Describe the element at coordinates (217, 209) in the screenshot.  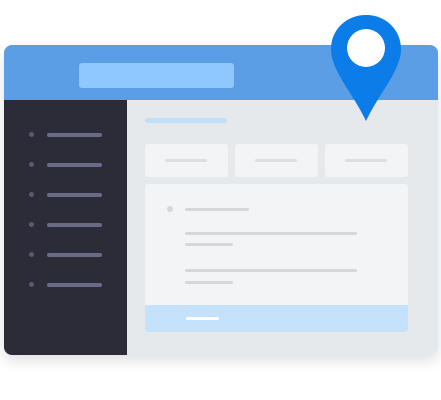
I see `card-heading-placeholder` at that location.